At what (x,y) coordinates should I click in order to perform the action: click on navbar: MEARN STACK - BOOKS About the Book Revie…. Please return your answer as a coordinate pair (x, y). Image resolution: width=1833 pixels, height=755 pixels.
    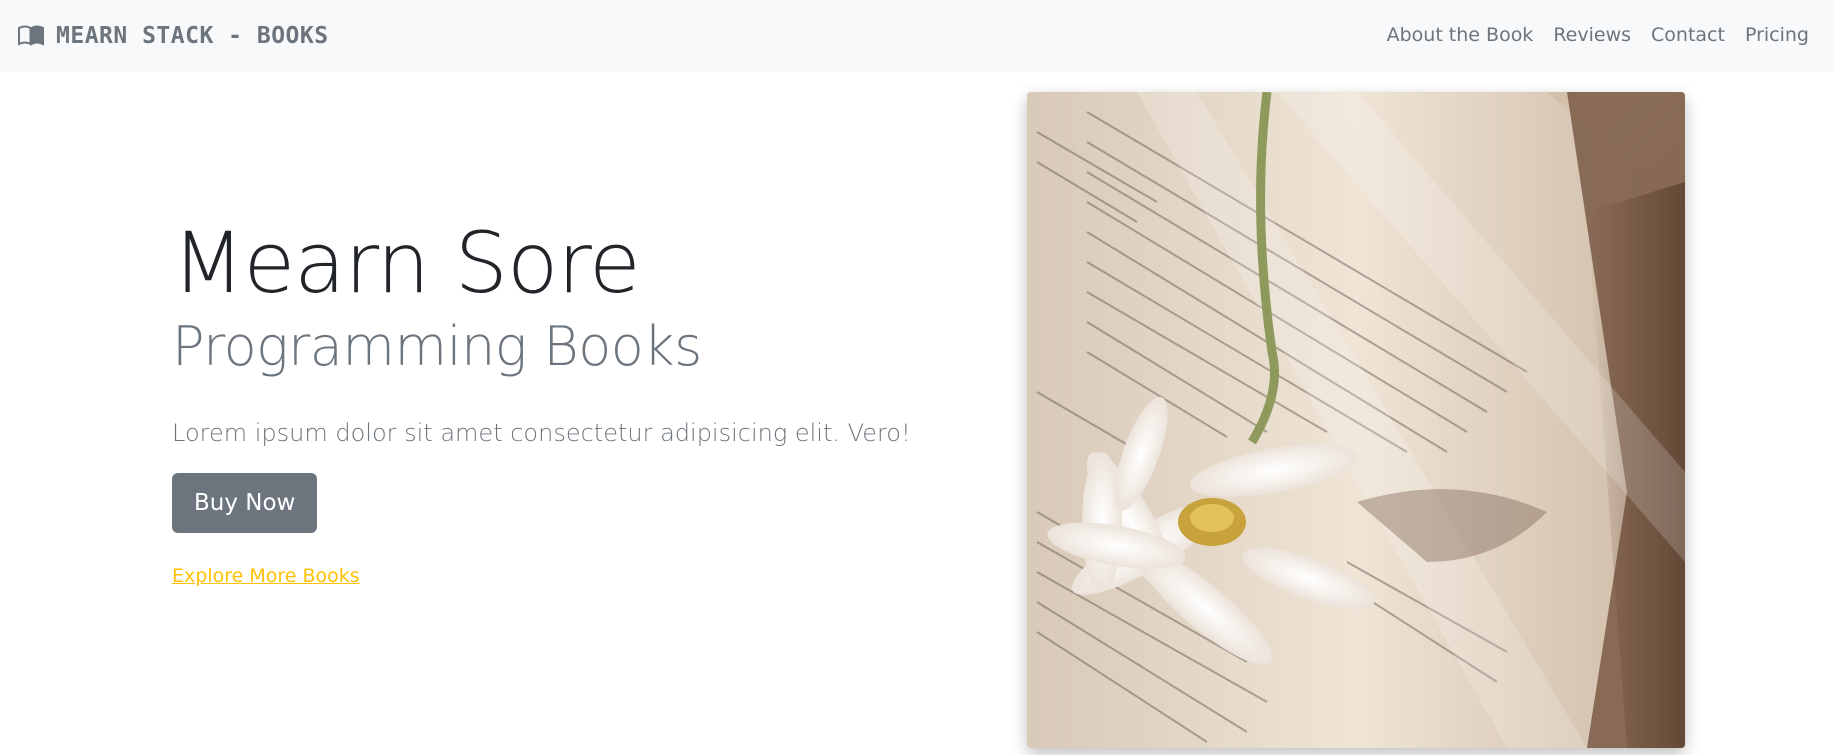
    Looking at the image, I should click on (916, 36).